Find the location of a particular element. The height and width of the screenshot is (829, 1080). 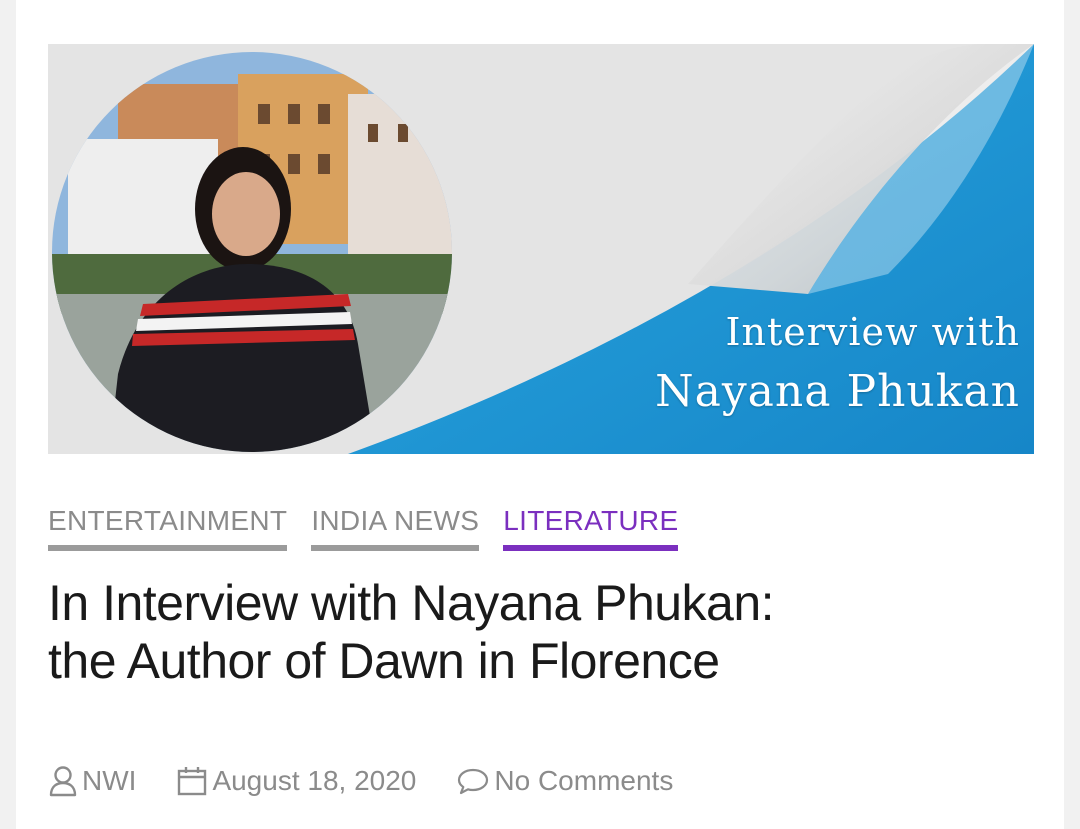

comment-icon is located at coordinates (473, 781).